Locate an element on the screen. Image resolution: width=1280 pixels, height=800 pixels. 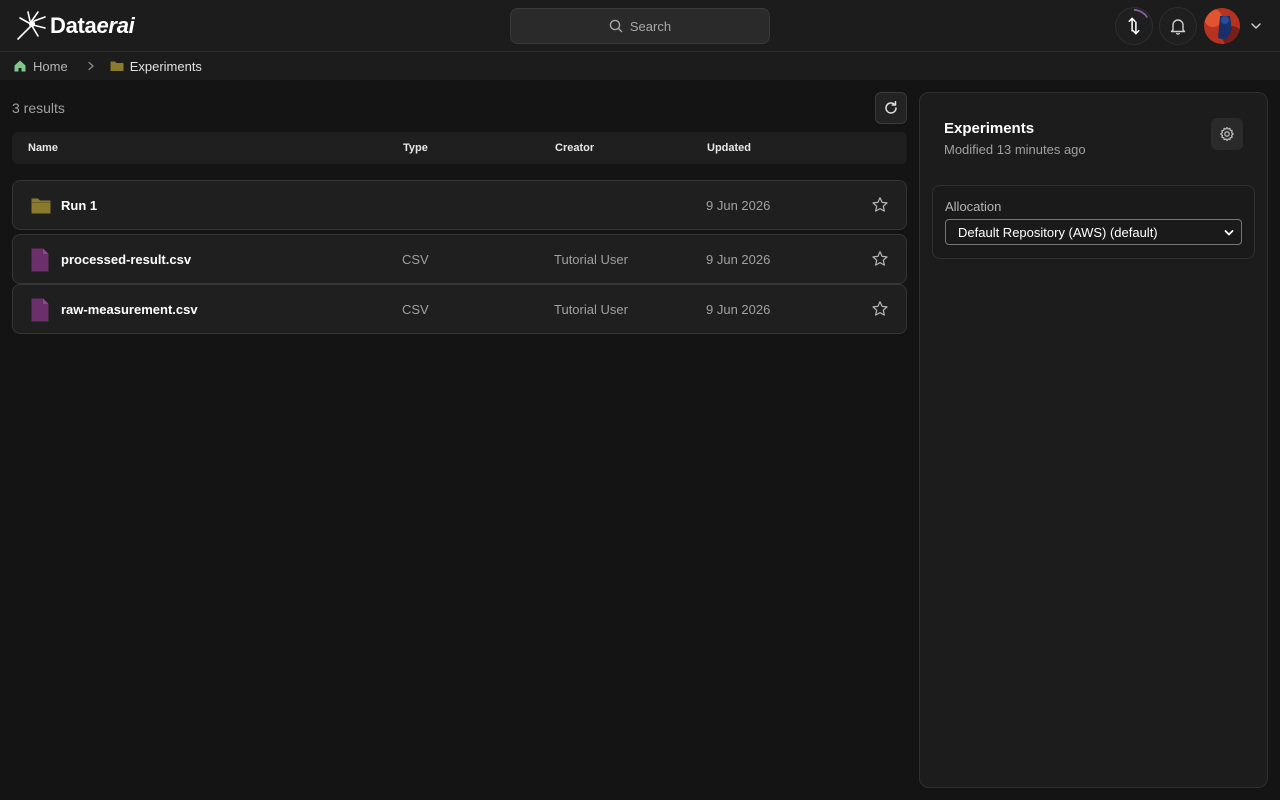
avatar-image is located at coordinates (1222, 26).